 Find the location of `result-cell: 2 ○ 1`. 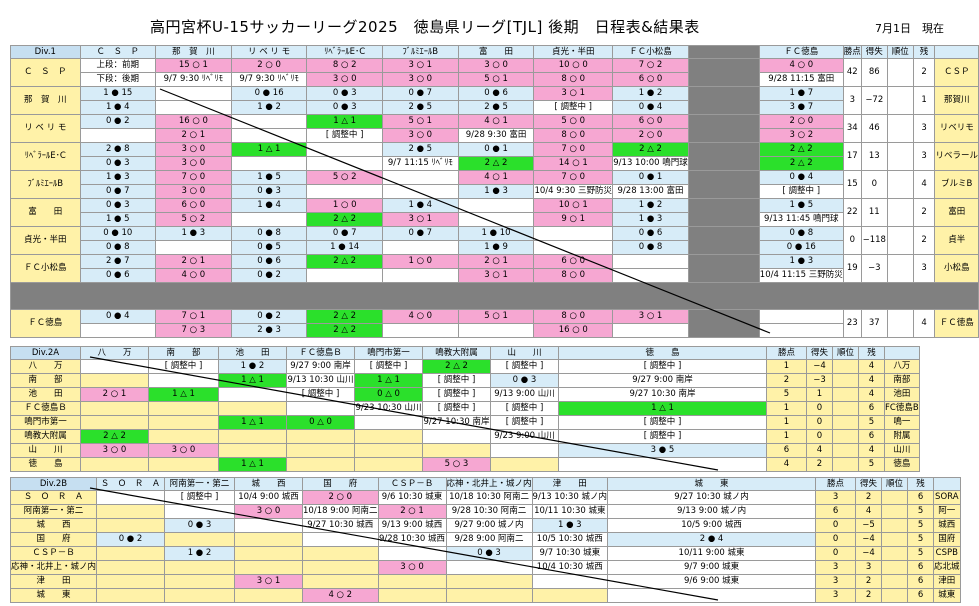

result-cell: 2 ○ 1 is located at coordinates (114, 394).